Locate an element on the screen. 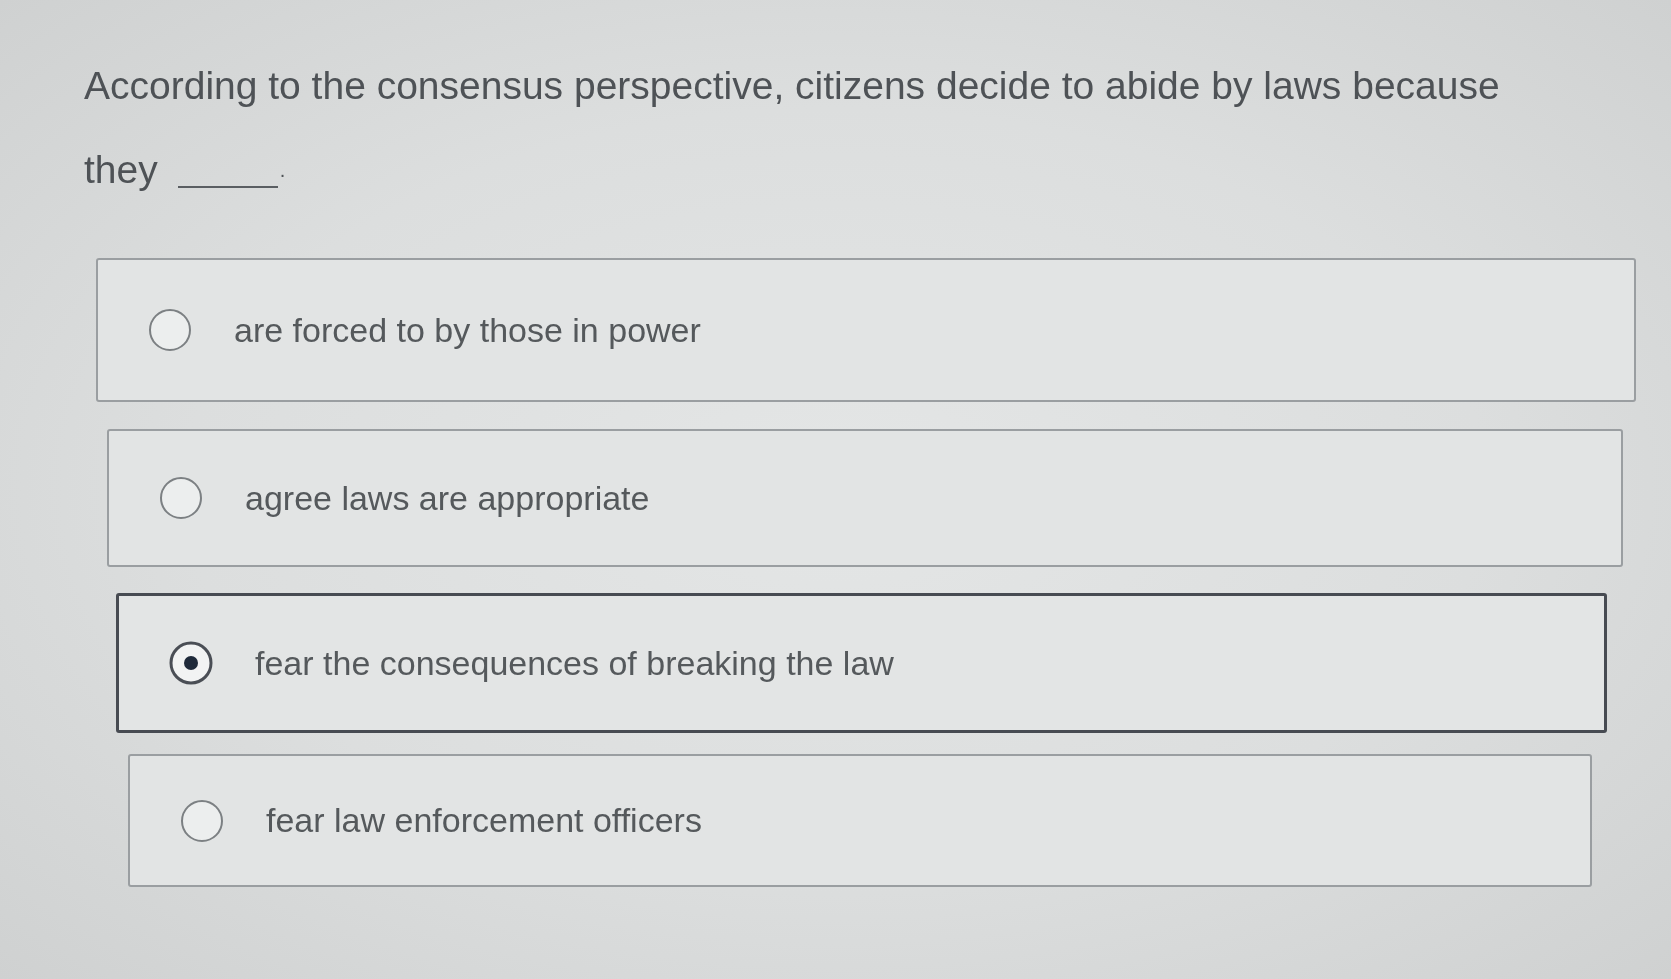  answer-option: agree laws are appropriate is located at coordinates (865, 498).